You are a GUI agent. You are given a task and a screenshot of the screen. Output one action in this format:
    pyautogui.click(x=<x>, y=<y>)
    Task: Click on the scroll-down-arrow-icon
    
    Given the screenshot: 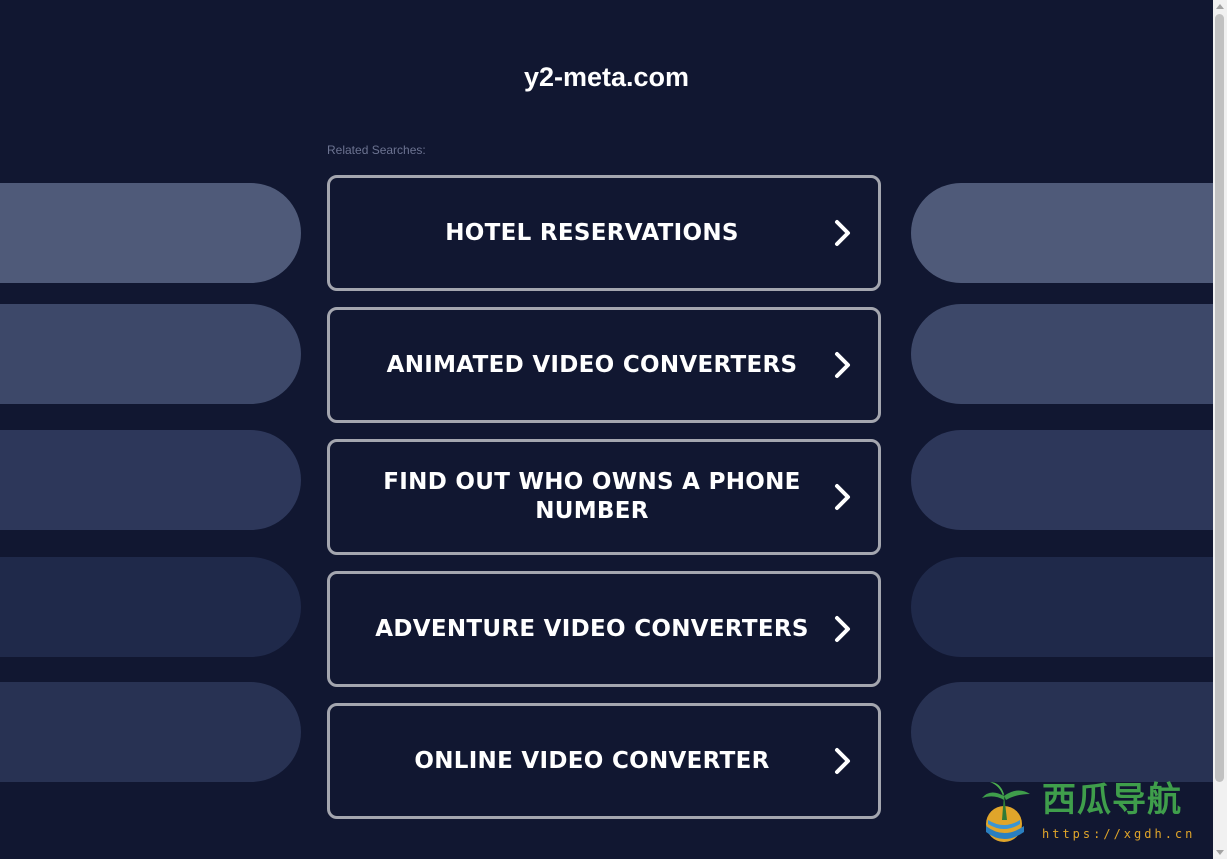 What is the action you would take?
    pyautogui.click(x=1220, y=852)
    